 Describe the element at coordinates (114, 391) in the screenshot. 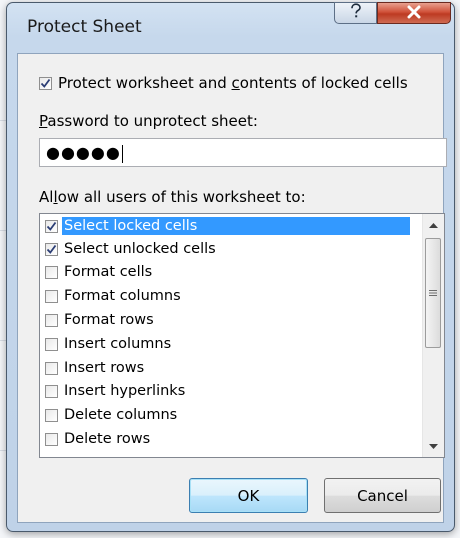

I see `list-item-insert-hyperlinks: Insert hyperlinks` at that location.